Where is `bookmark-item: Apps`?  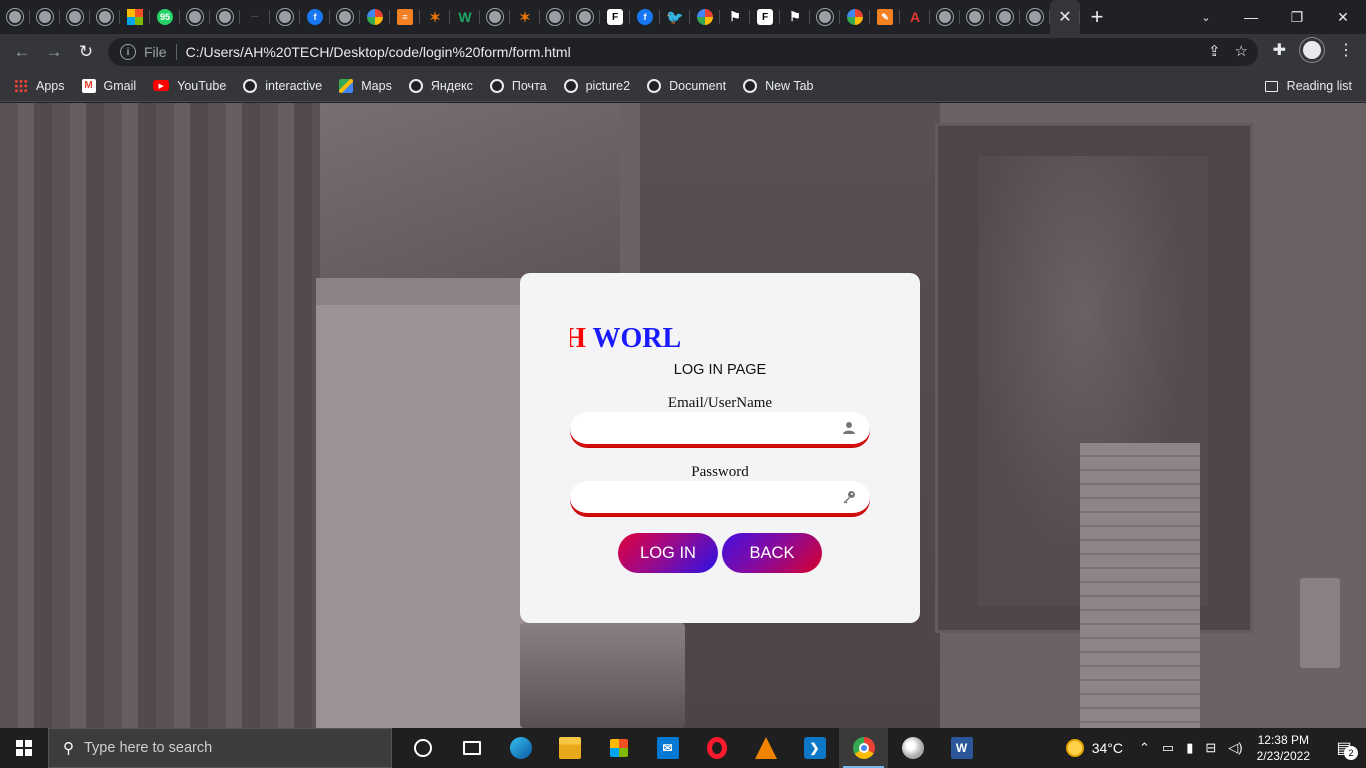
bookmark-item: Apps is located at coordinates (39, 85).